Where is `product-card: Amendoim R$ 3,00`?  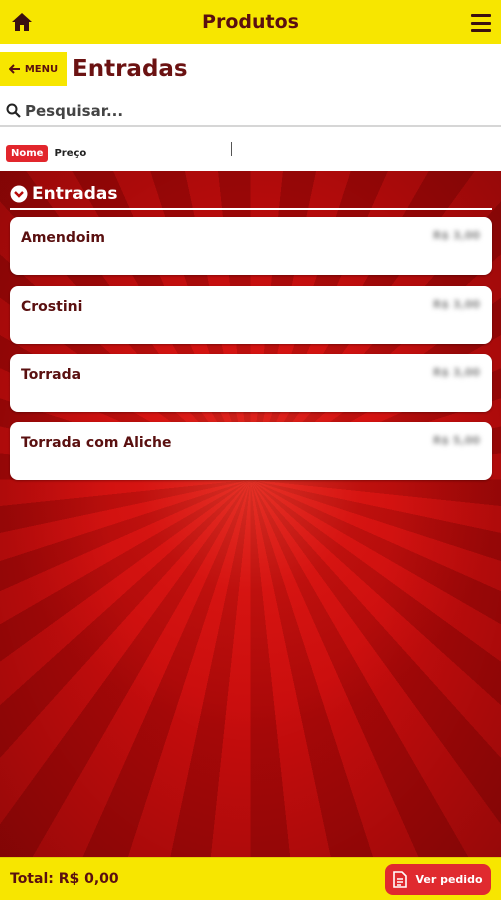
product-card: Amendoim R$ 3,00 is located at coordinates (251, 246).